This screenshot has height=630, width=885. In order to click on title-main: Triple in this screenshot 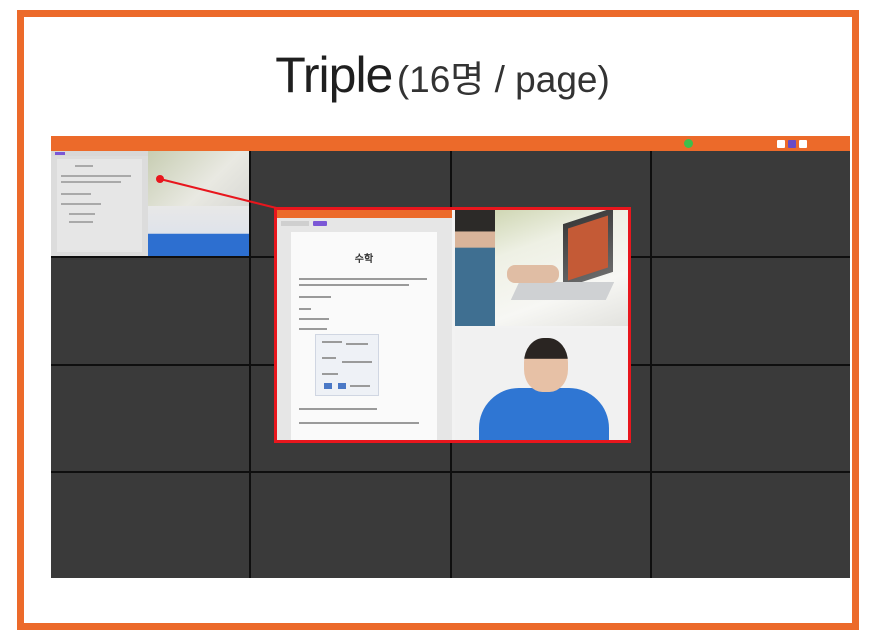, I will do `click(334, 75)`.